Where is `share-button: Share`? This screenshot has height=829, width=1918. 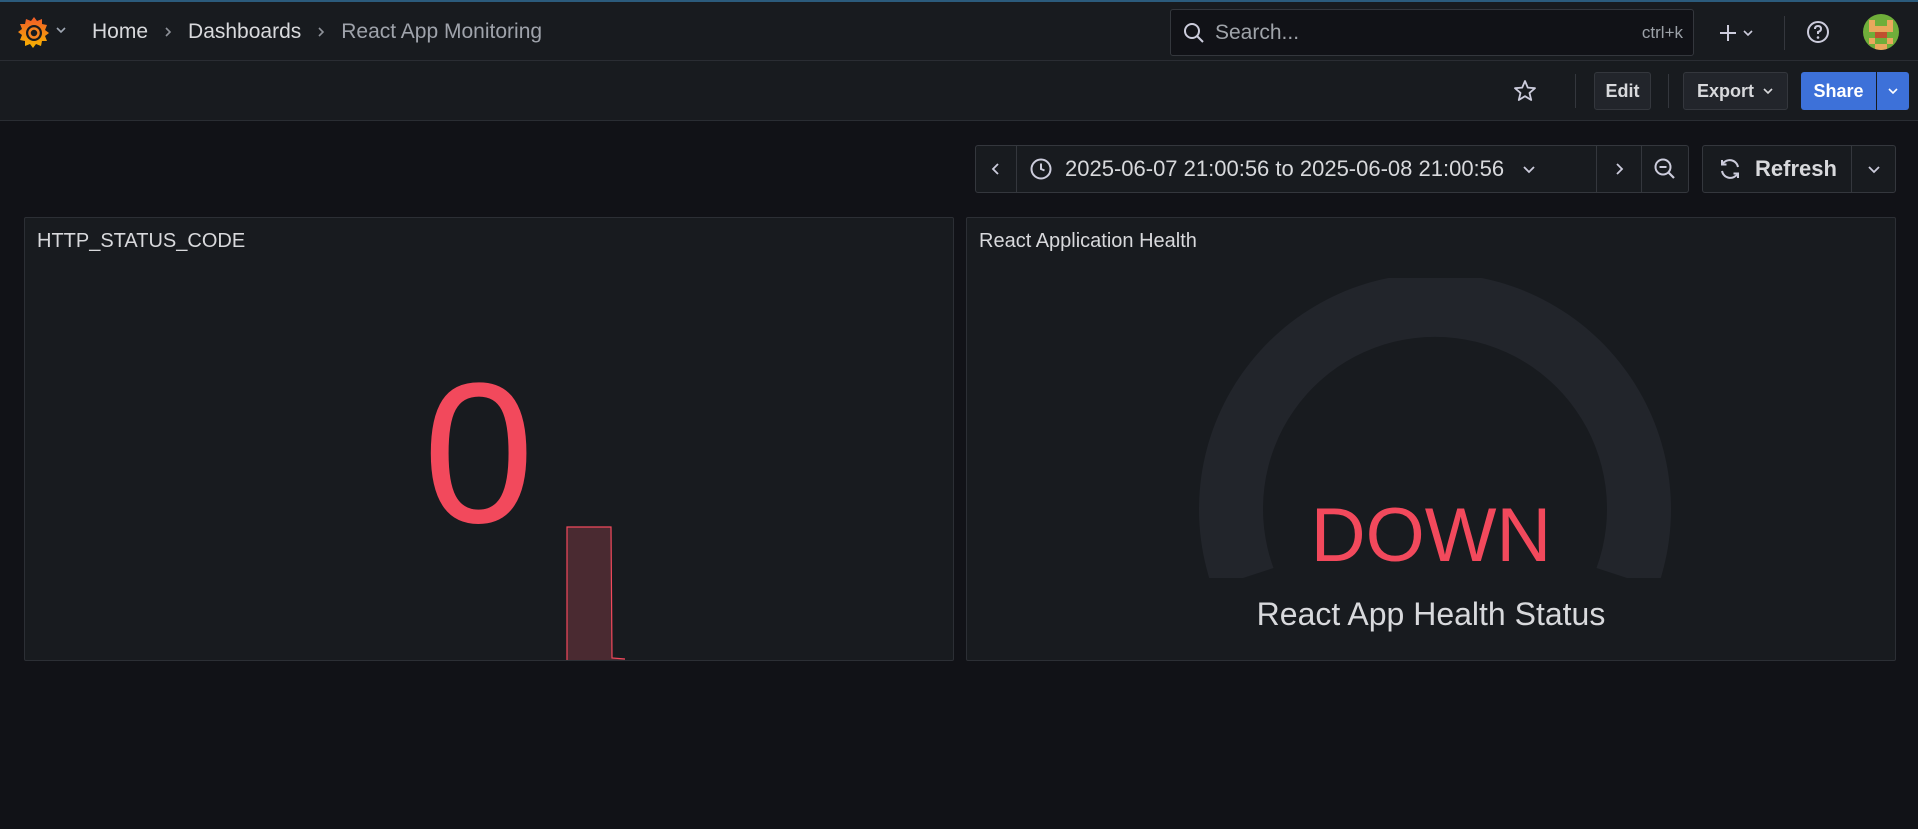
share-button: Share is located at coordinates (1838, 91).